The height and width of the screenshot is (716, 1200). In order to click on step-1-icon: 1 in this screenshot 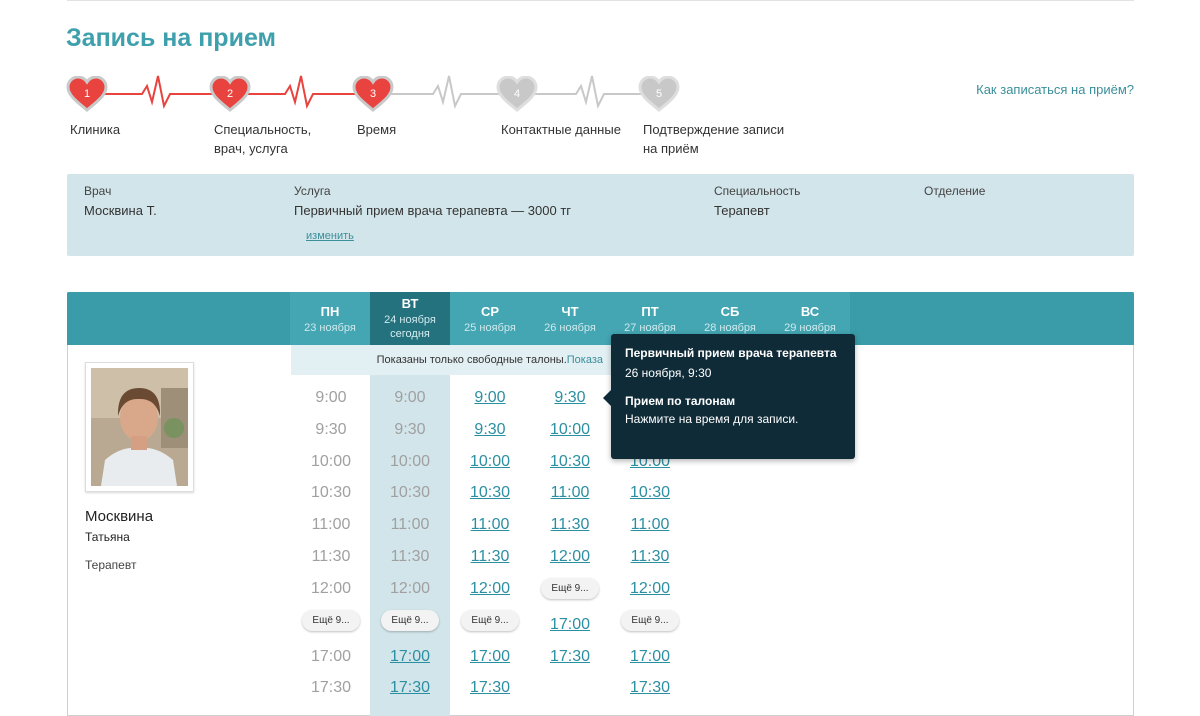, I will do `click(87, 96)`.